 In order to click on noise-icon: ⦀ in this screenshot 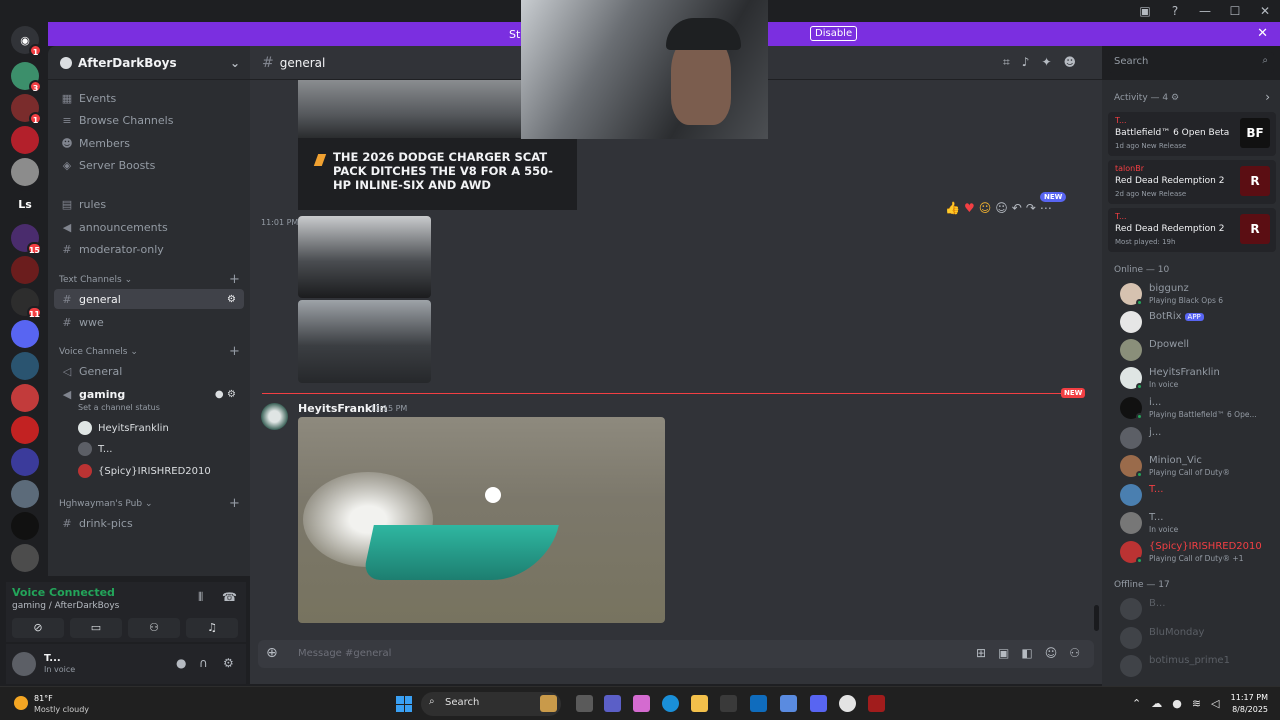, I will do `click(200, 597)`.